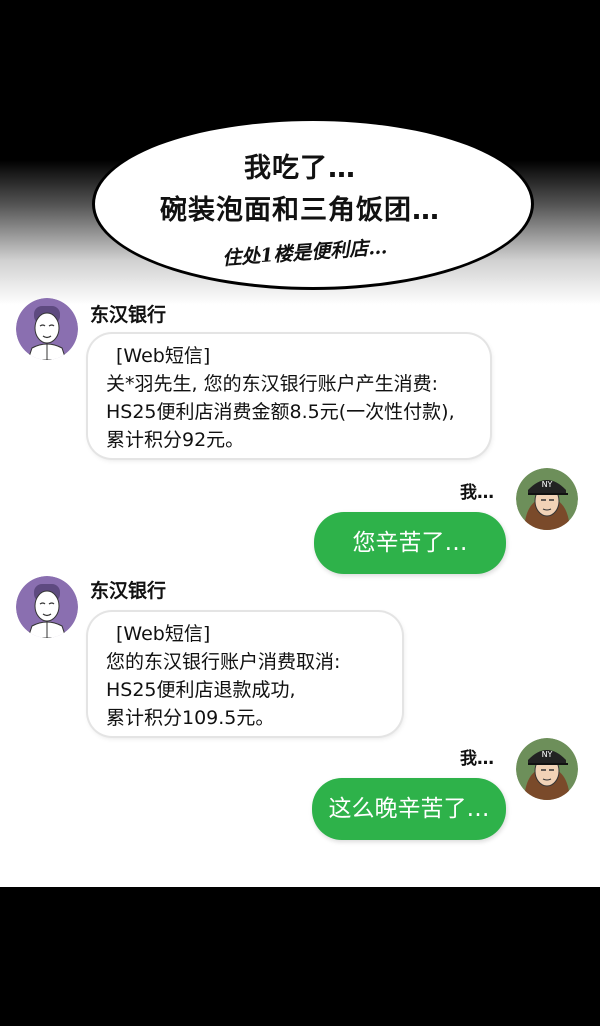  I want to click on bottom-frame, so click(300, 956).